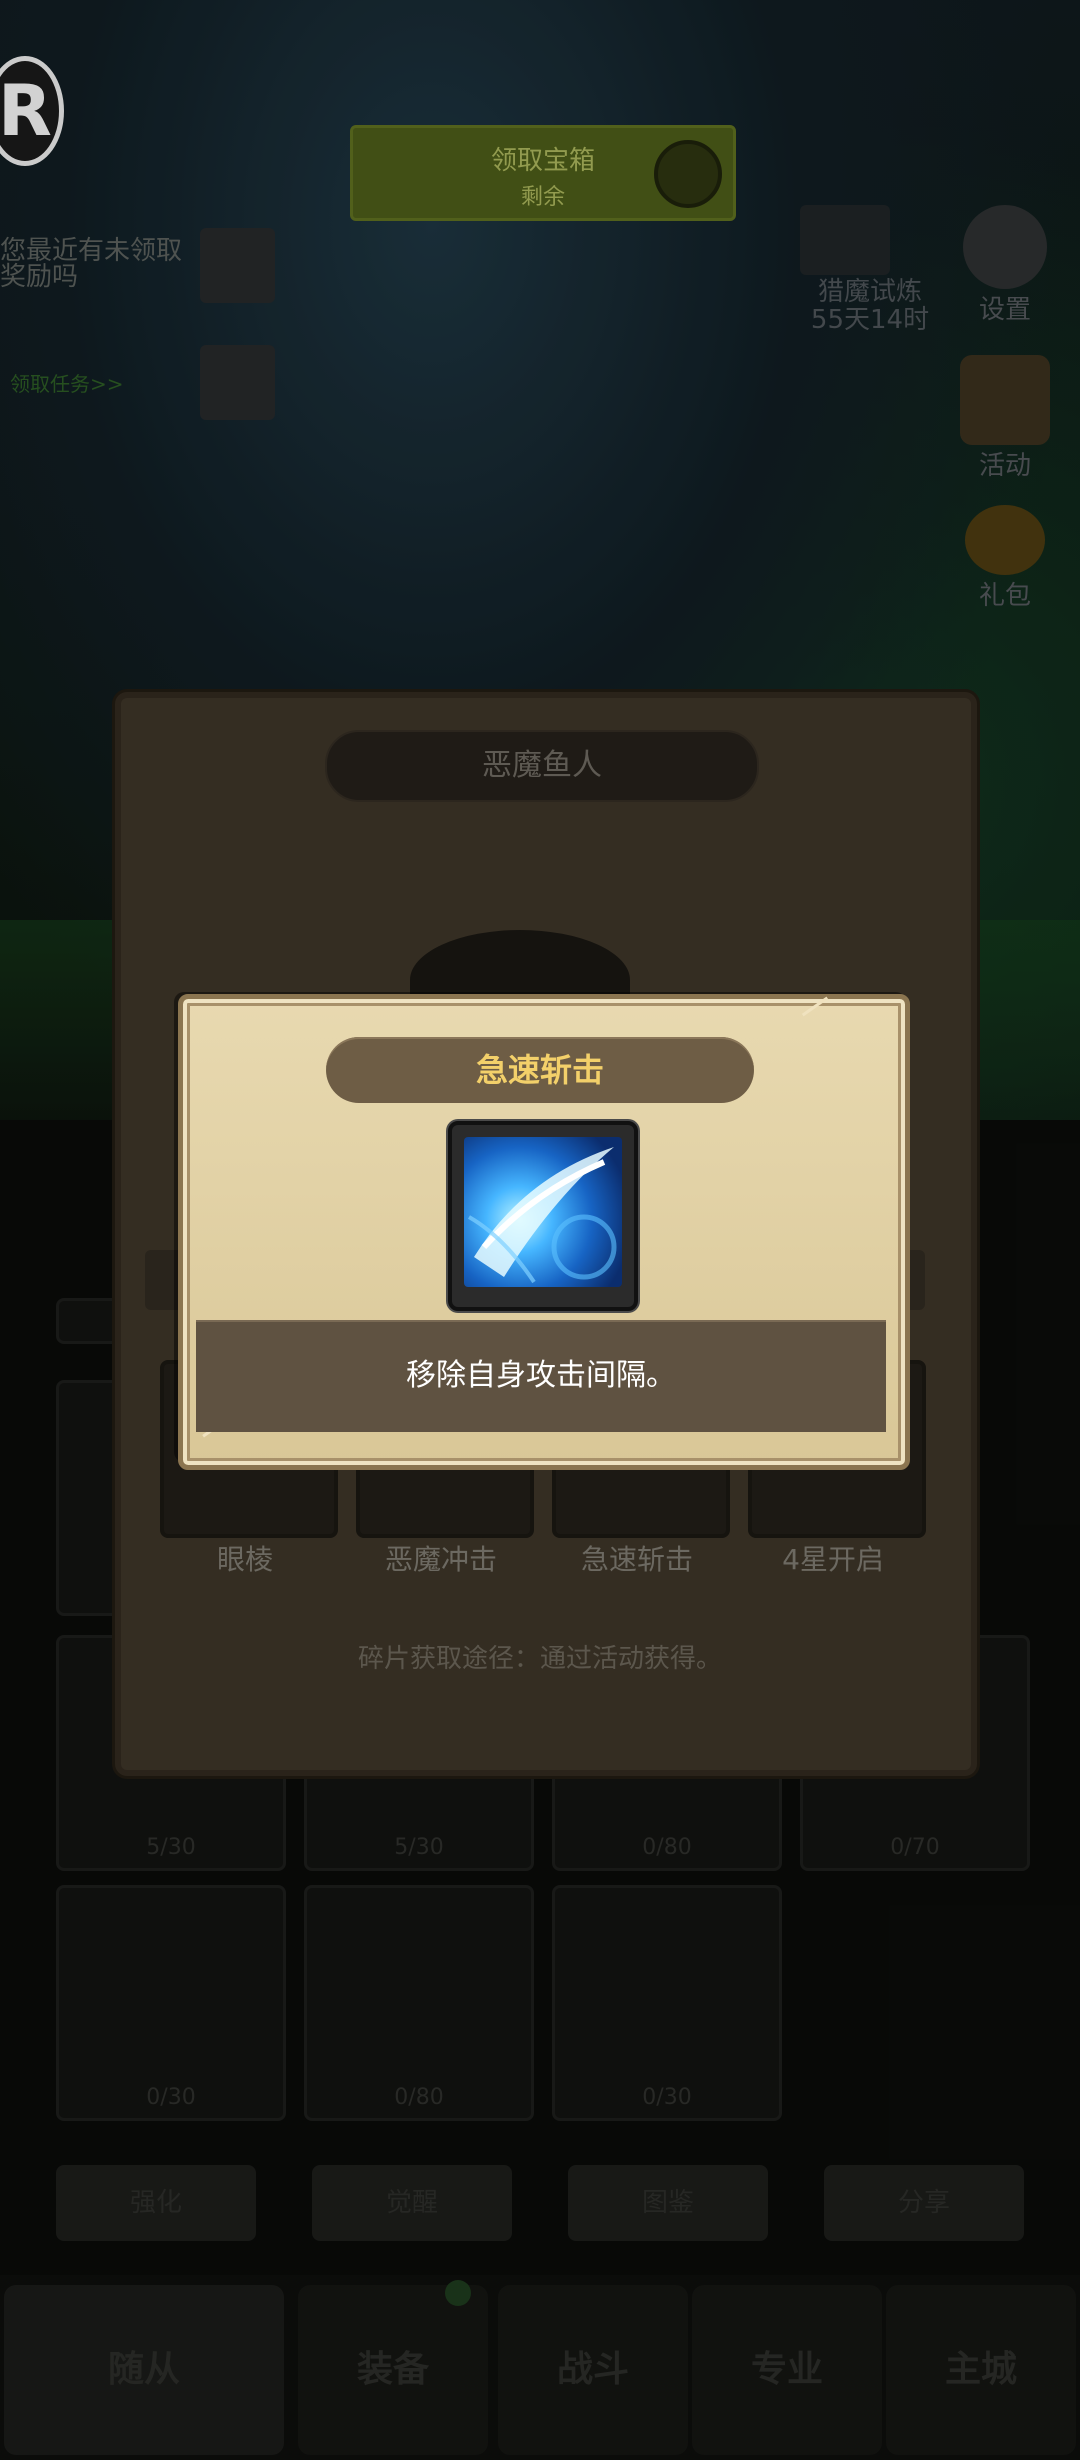 Image resolution: width=1080 pixels, height=2460 pixels. What do you see at coordinates (833, 1559) in the screenshot?
I see `skill-name: 4星开启` at bounding box center [833, 1559].